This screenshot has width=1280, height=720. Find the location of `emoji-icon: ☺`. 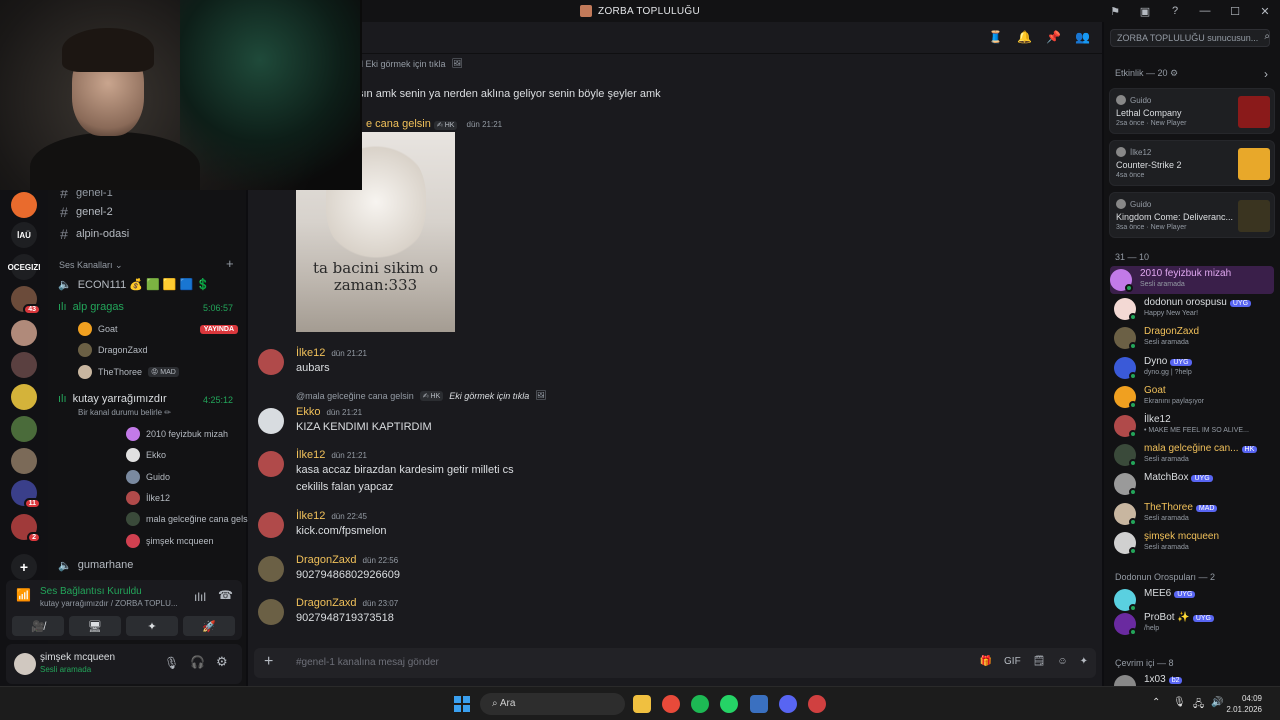

emoji-icon: ☺ is located at coordinates (1062, 661).